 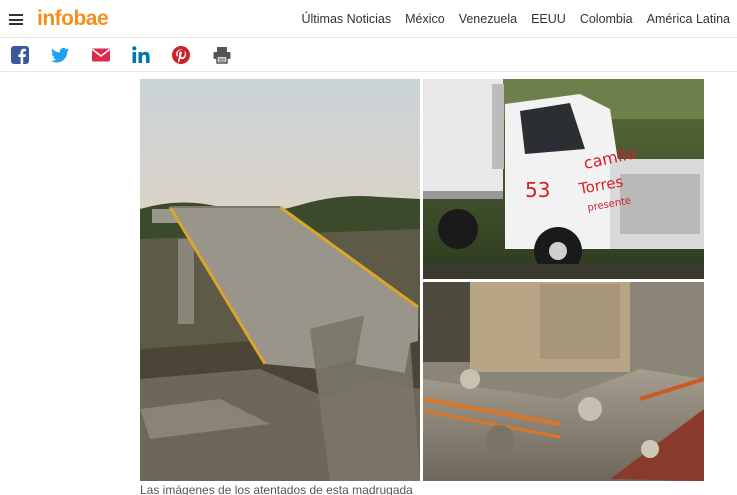 I want to click on linkedin-icon, so click(x=141, y=55).